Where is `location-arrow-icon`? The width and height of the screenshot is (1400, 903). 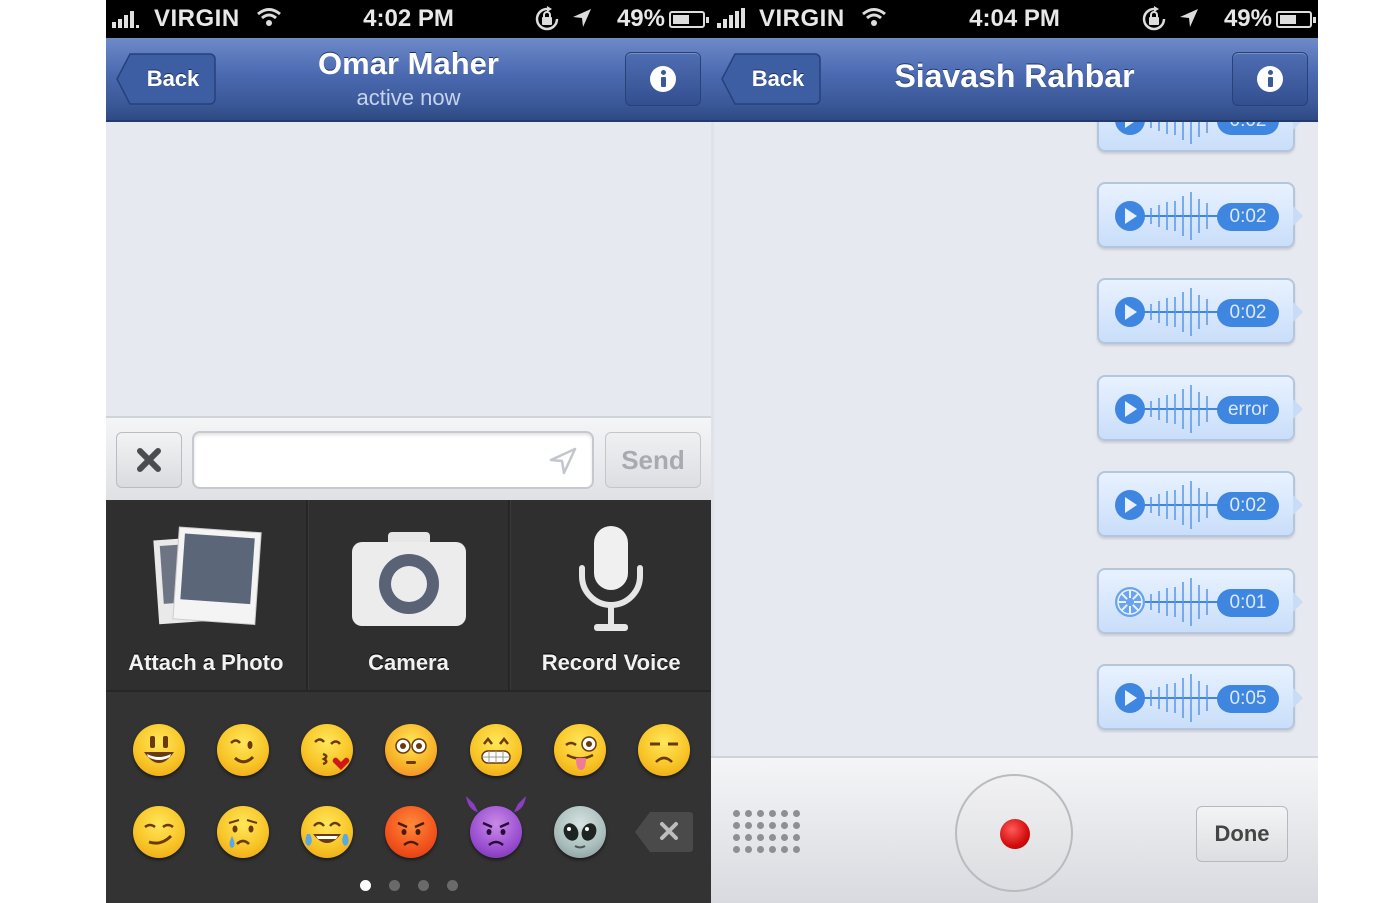
location-arrow-icon is located at coordinates (563, 461).